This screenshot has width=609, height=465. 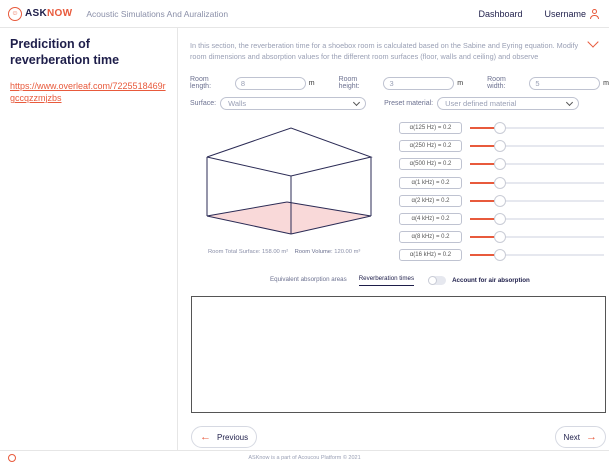 I want to click on app-title: Acoustic Simulations And Auralization, so click(x=157, y=13).